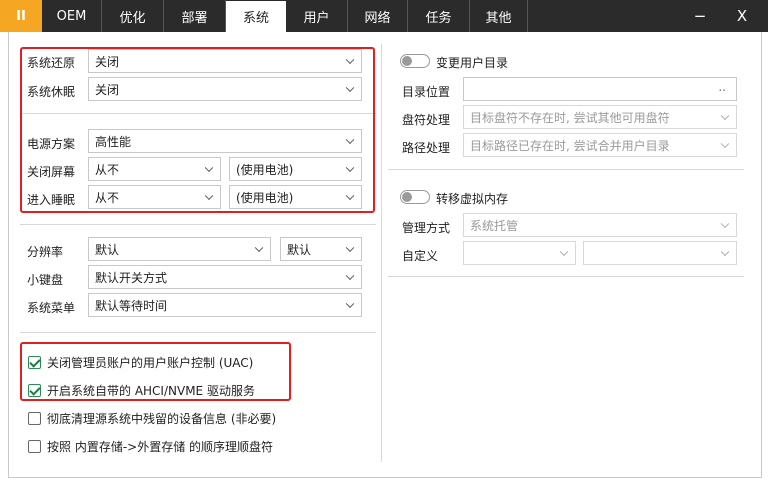  Describe the element at coordinates (195, 16) in the screenshot. I see `tab-deploy: 部署` at that location.